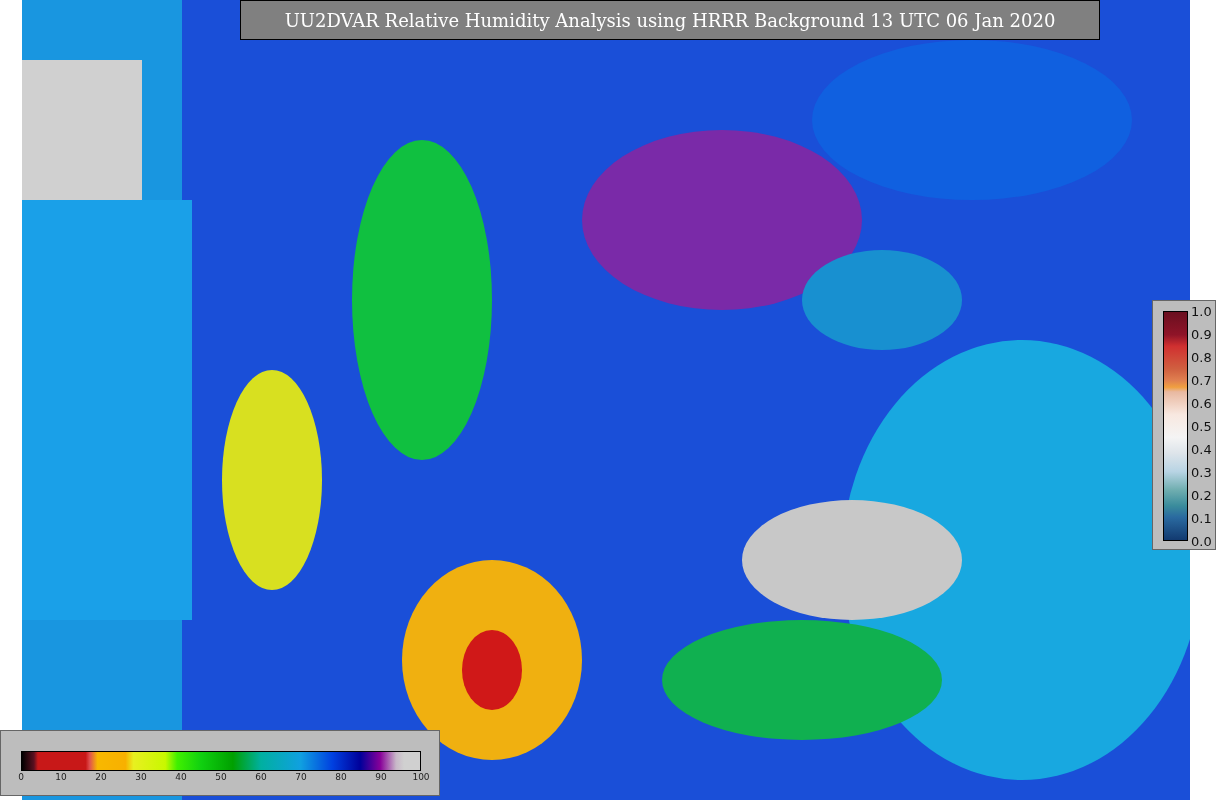 This screenshot has height=800, width=1216. Describe the element at coordinates (61, 777) in the screenshot. I see `tick-label: 10` at that location.